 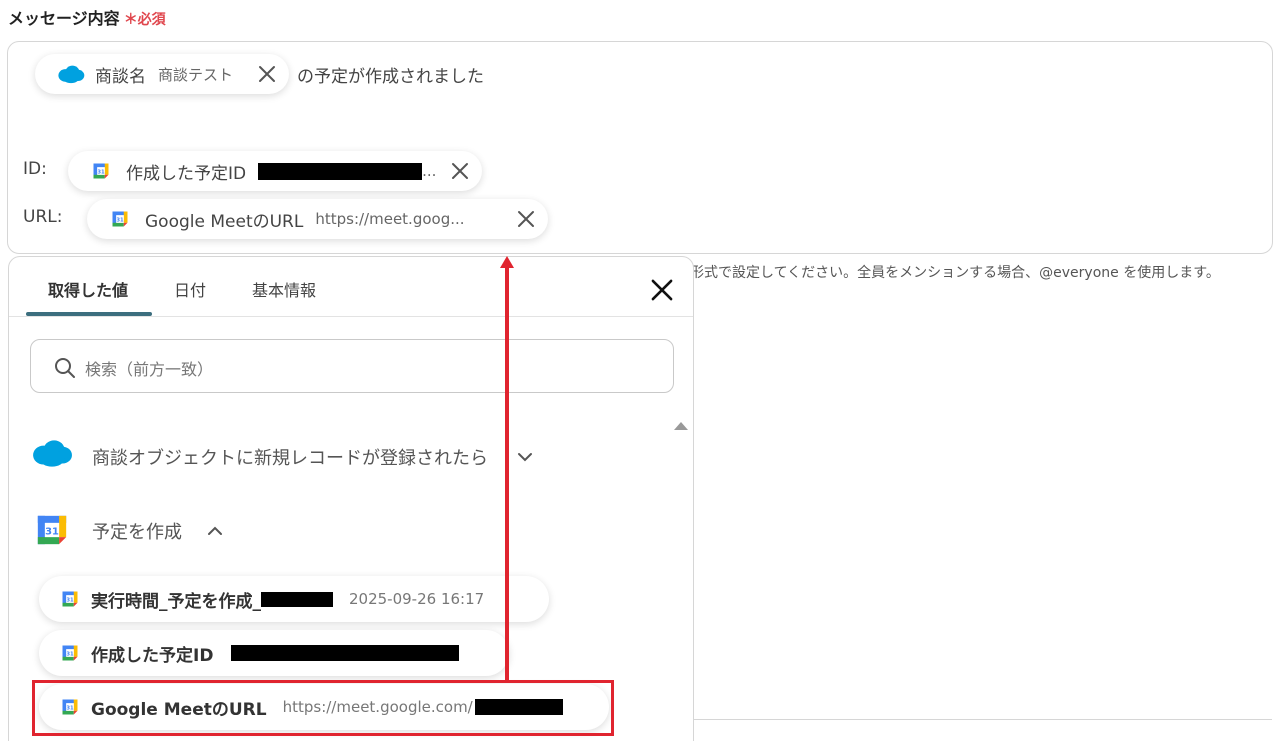 What do you see at coordinates (507, 472) in the screenshot?
I see `annotation-arrow` at bounding box center [507, 472].